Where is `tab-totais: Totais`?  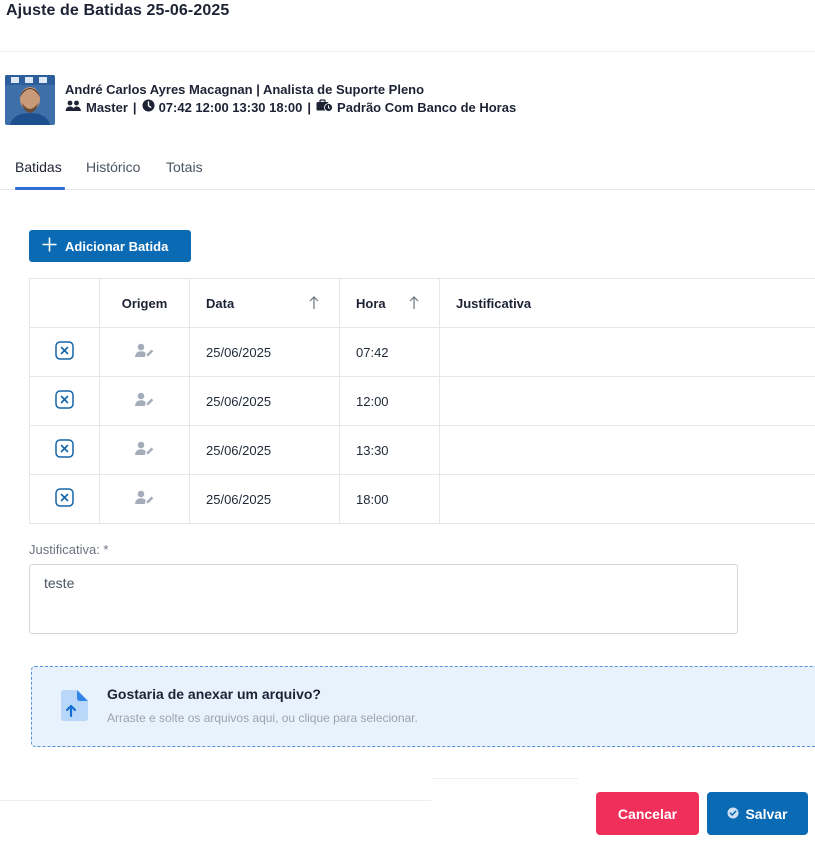 tab-totais: Totais is located at coordinates (184, 167).